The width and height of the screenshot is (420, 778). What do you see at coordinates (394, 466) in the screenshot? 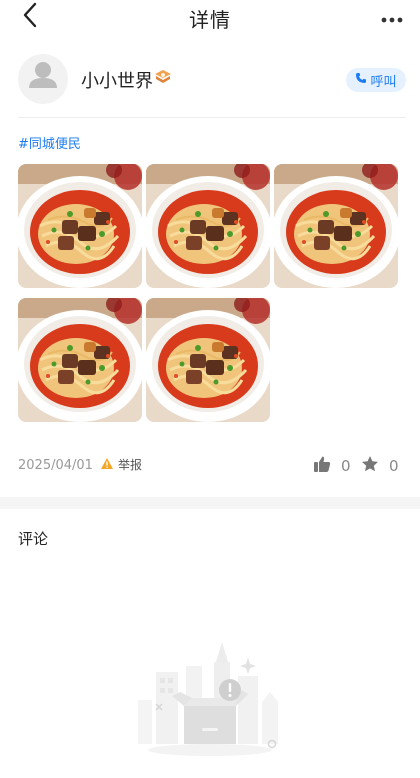
I see `favorite-count: 0` at bounding box center [394, 466].